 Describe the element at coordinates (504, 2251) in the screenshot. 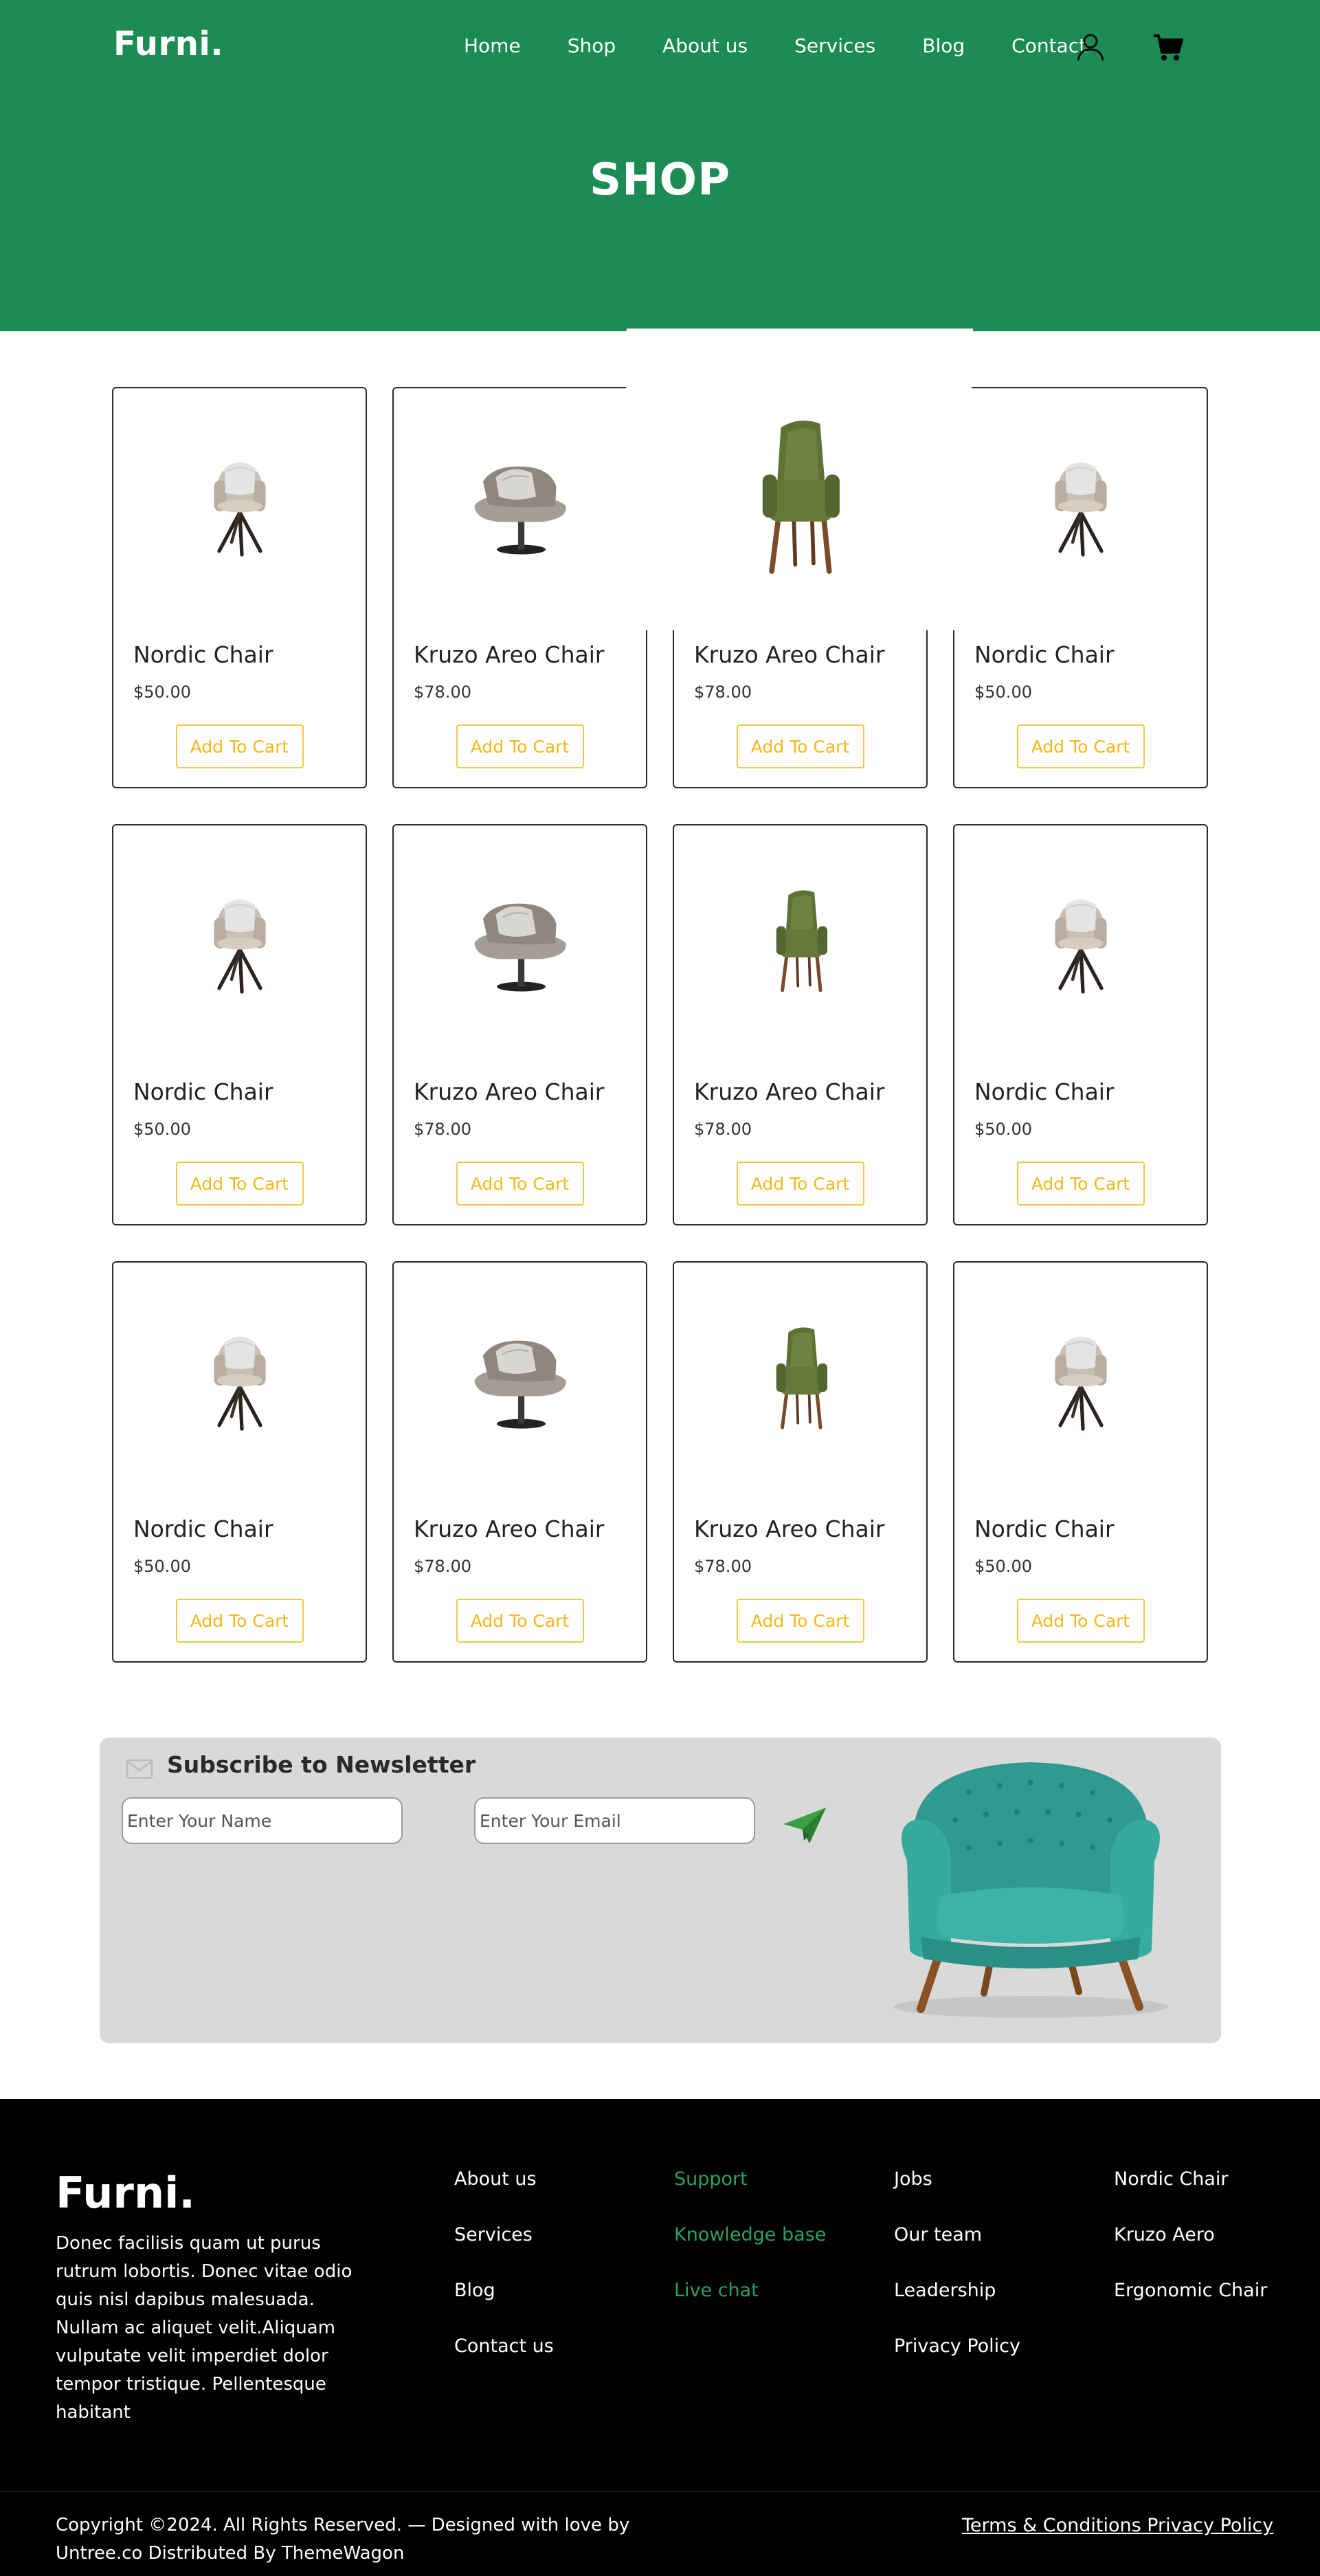

I see `footer-link-services: Services` at that location.